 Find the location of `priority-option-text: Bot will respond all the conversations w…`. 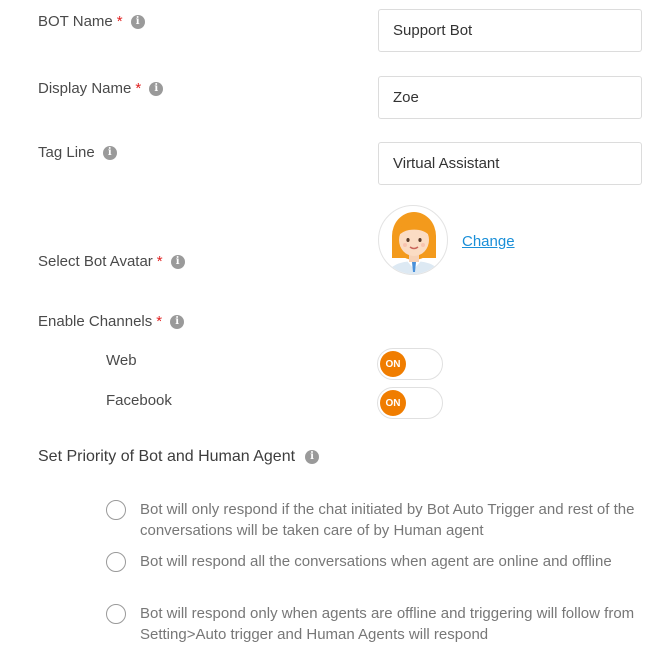

priority-option-text: Bot will respond all the conversations w… is located at coordinates (376, 561).